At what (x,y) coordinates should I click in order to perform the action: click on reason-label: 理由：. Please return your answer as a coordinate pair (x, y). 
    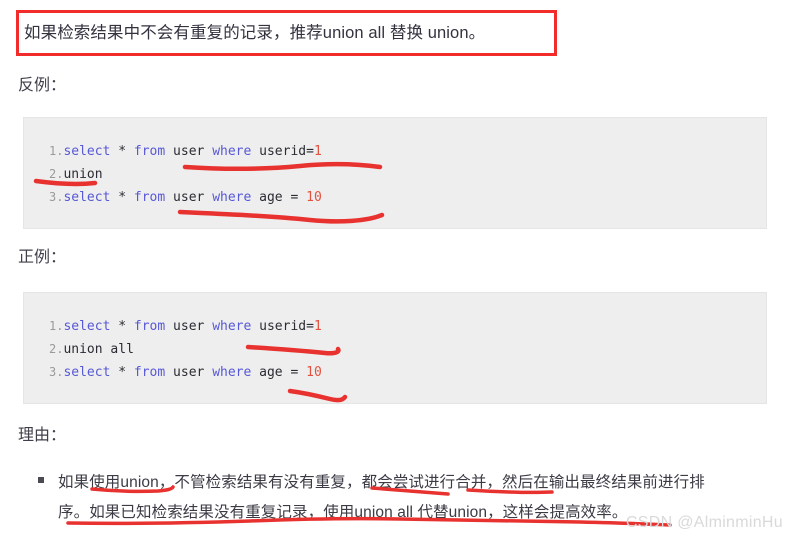
    Looking at the image, I should click on (42, 435).